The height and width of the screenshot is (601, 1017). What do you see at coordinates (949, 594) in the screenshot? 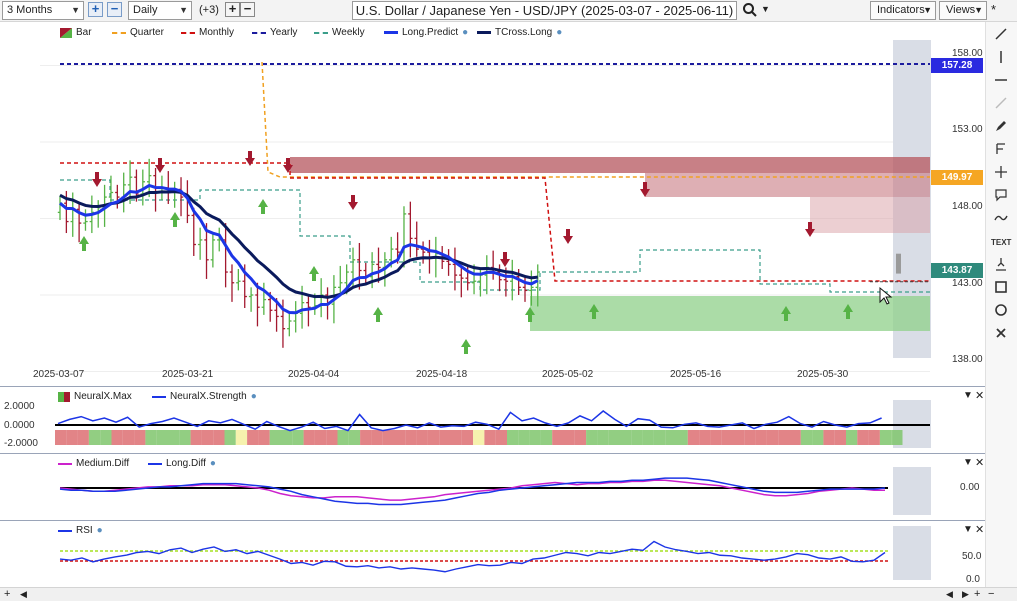
I see `scroll-left-end-icon: ◀` at bounding box center [949, 594].